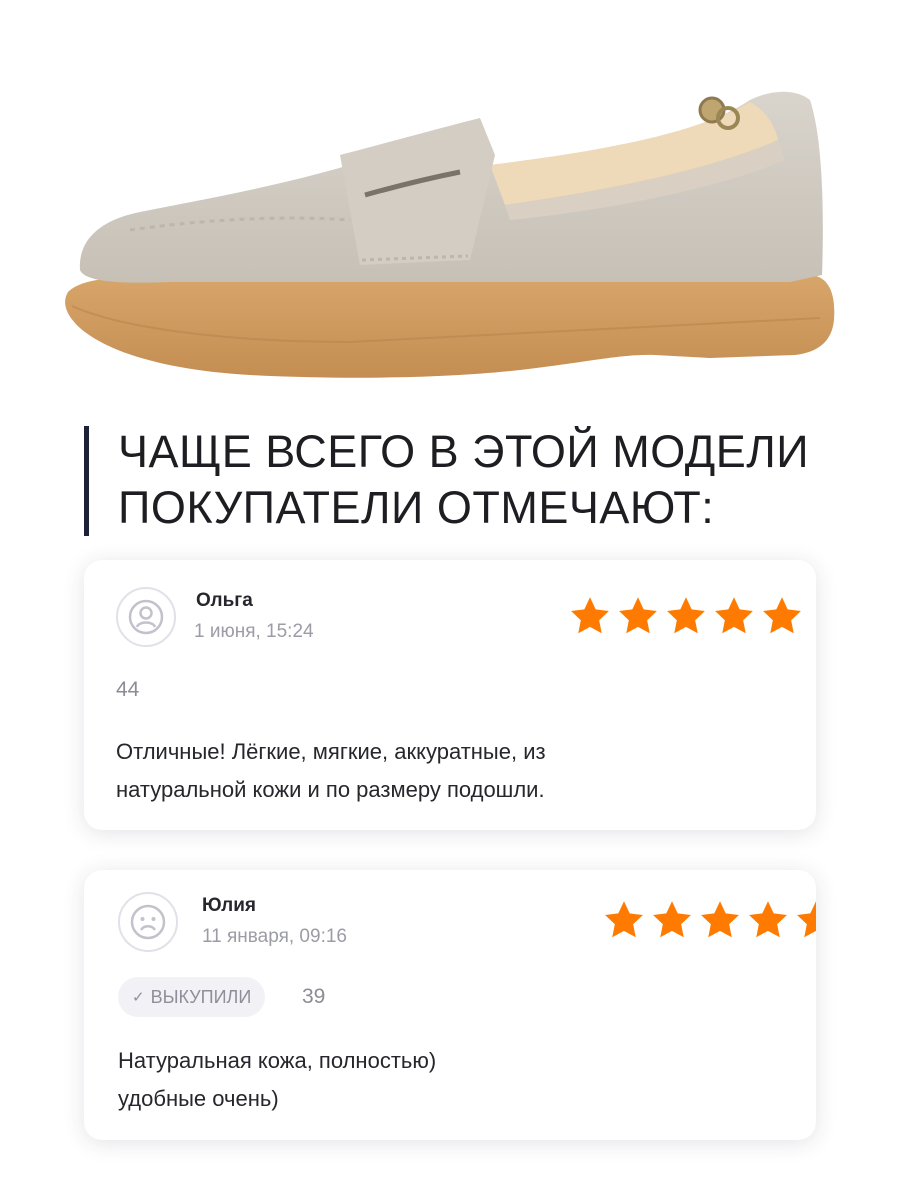 The width and height of the screenshot is (900, 1200). Describe the element at coordinates (138, 997) in the screenshot. I see `check-icon: ✓` at that location.